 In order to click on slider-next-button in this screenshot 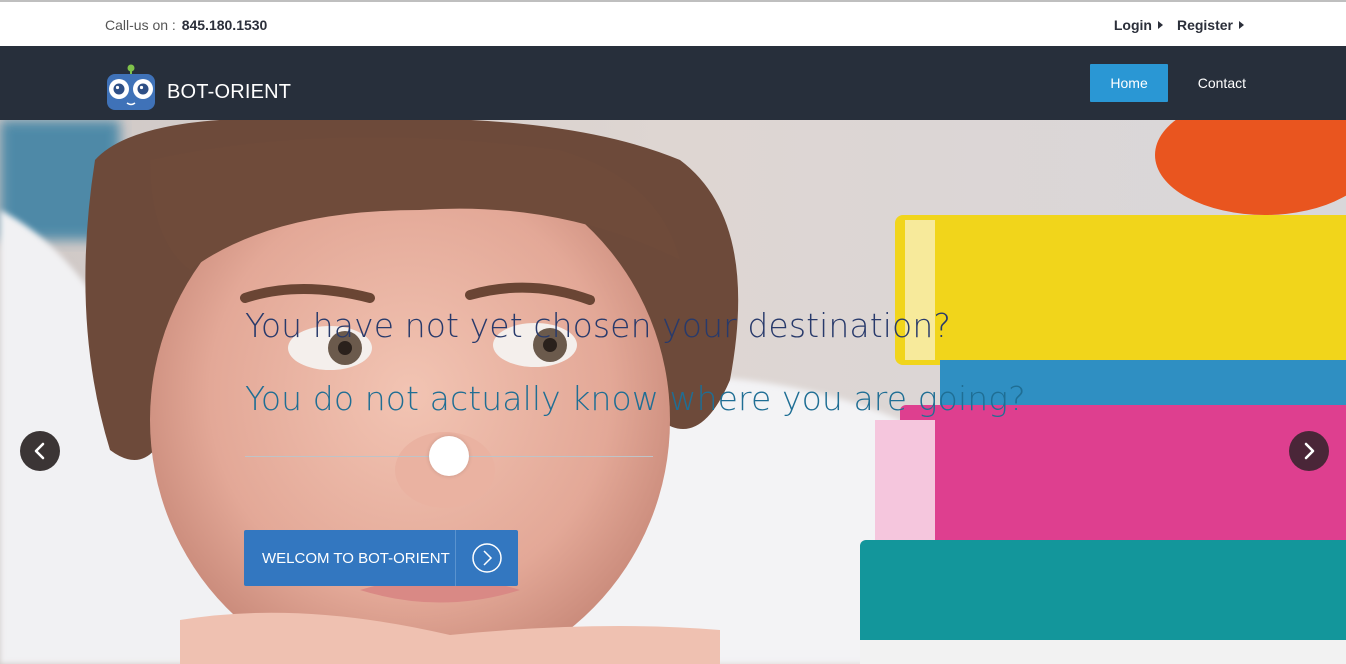, I will do `click(1309, 451)`.